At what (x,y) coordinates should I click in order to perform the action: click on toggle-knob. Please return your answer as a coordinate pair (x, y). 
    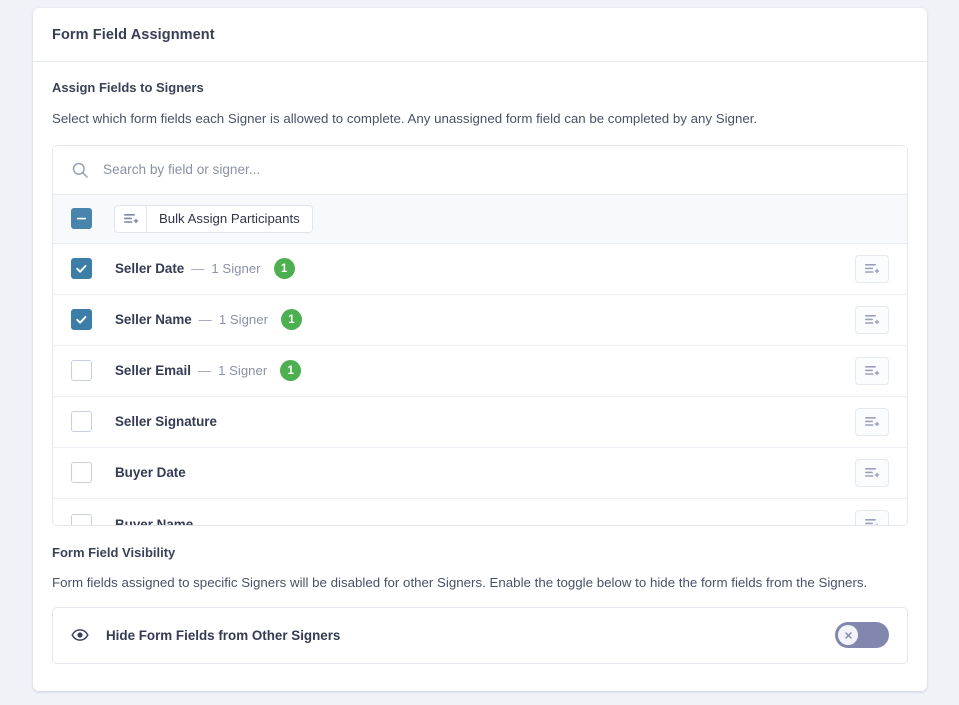
    Looking at the image, I should click on (848, 635).